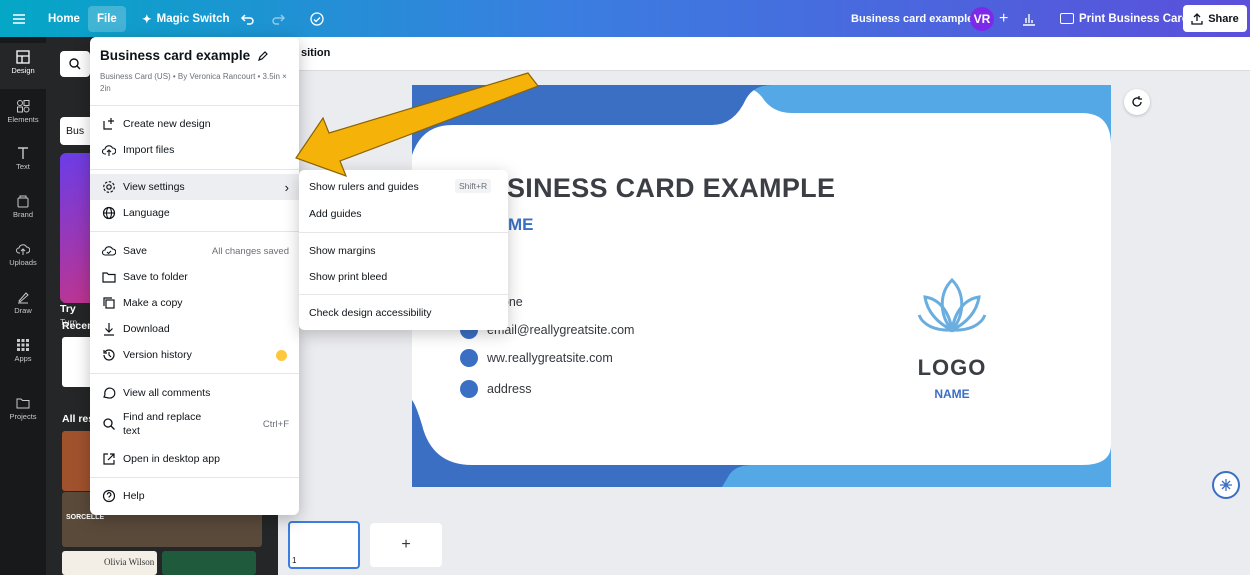 This screenshot has width=1250, height=575. Describe the element at coordinates (23, 298) in the screenshot. I see `draw-icon` at that location.